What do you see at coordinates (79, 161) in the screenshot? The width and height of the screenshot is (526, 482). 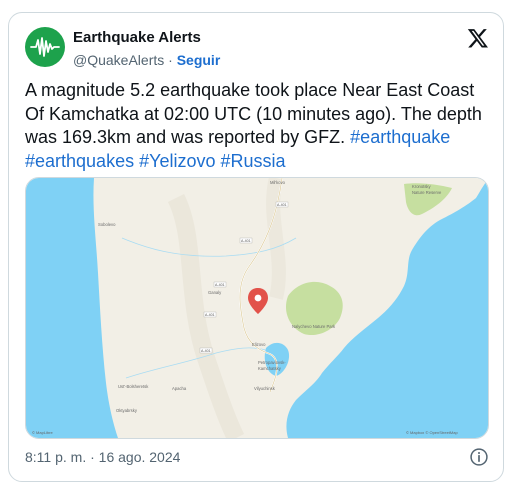 I see `hashtag-earthquakes: #earthquakes` at bounding box center [79, 161].